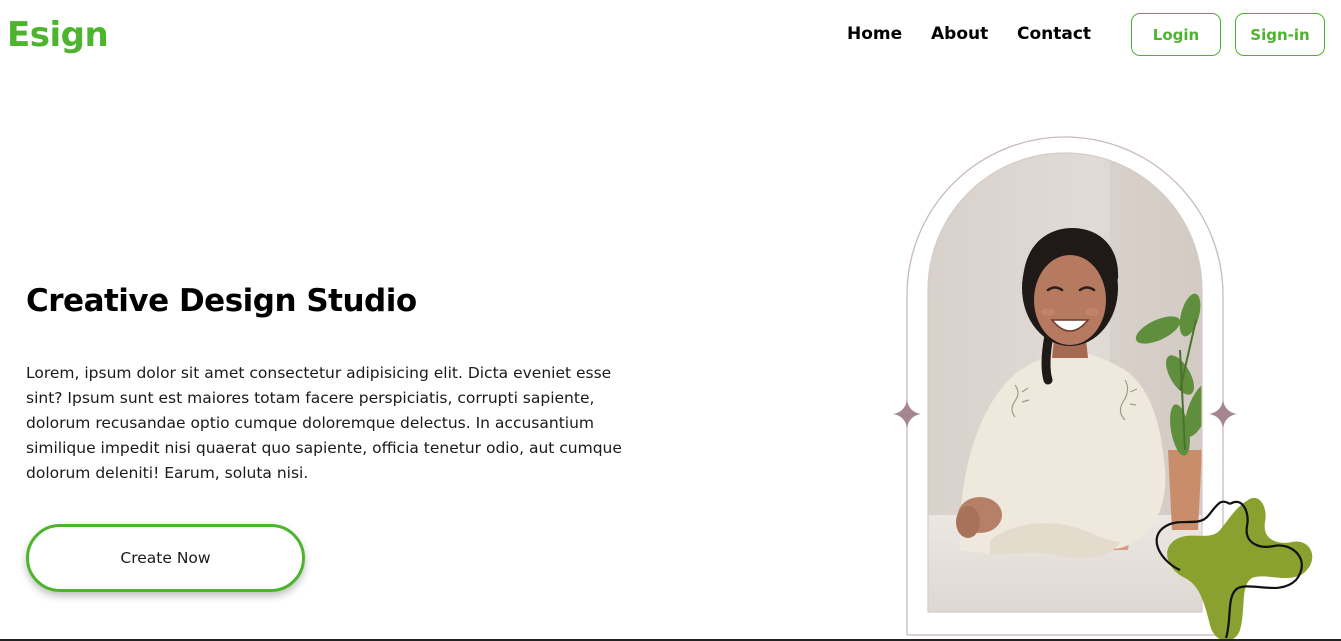 Image resolution: width=1341 pixels, height=641 pixels. What do you see at coordinates (165, 558) in the screenshot?
I see `create-now-button: Create Now` at bounding box center [165, 558].